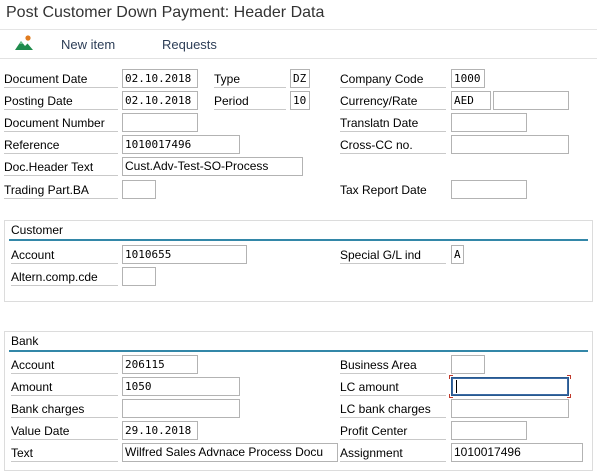 The width and height of the screenshot is (597, 475). What do you see at coordinates (300, 100) in the screenshot?
I see `period-field: 10` at bounding box center [300, 100].